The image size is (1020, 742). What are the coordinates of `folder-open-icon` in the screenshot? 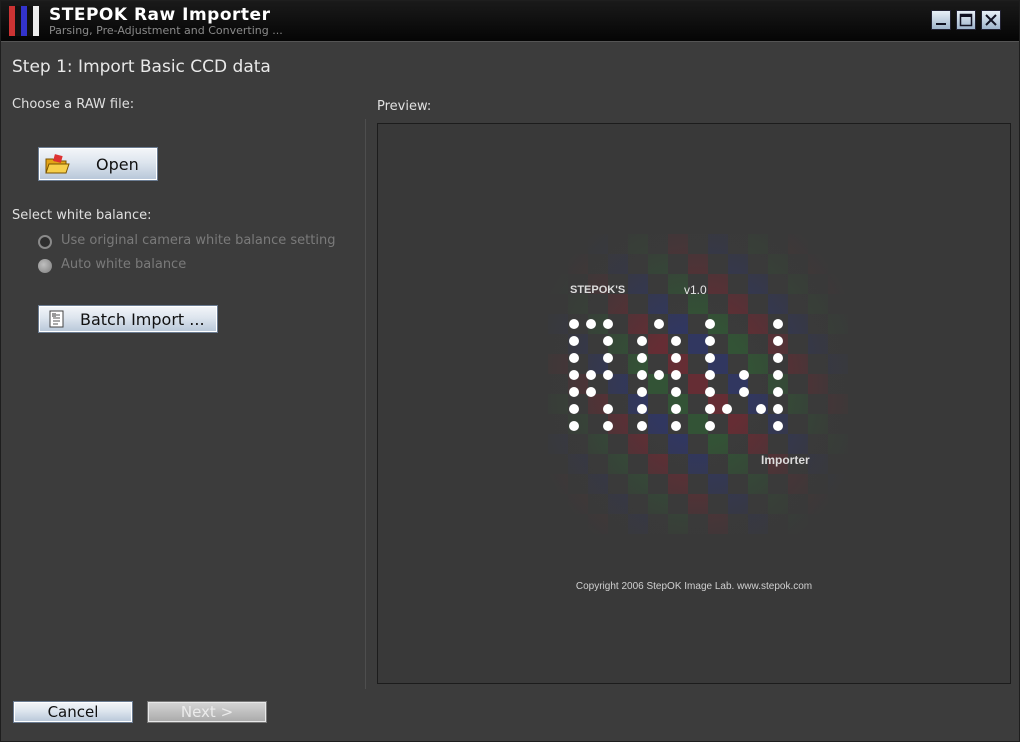 It's located at (57, 164).